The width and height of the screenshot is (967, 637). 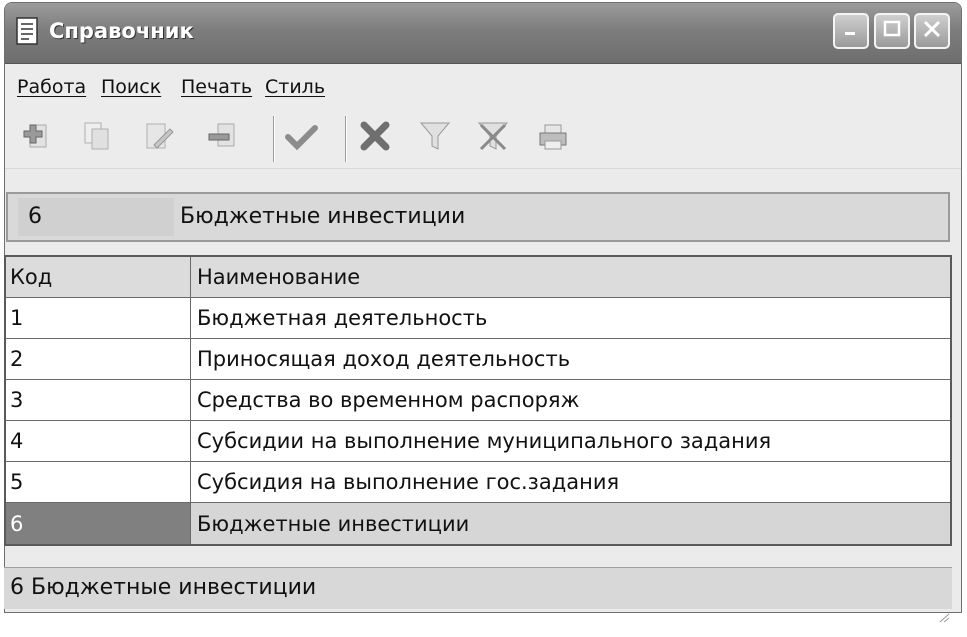 What do you see at coordinates (570, 277) in the screenshot?
I see `column-header-name: Наименование` at bounding box center [570, 277].